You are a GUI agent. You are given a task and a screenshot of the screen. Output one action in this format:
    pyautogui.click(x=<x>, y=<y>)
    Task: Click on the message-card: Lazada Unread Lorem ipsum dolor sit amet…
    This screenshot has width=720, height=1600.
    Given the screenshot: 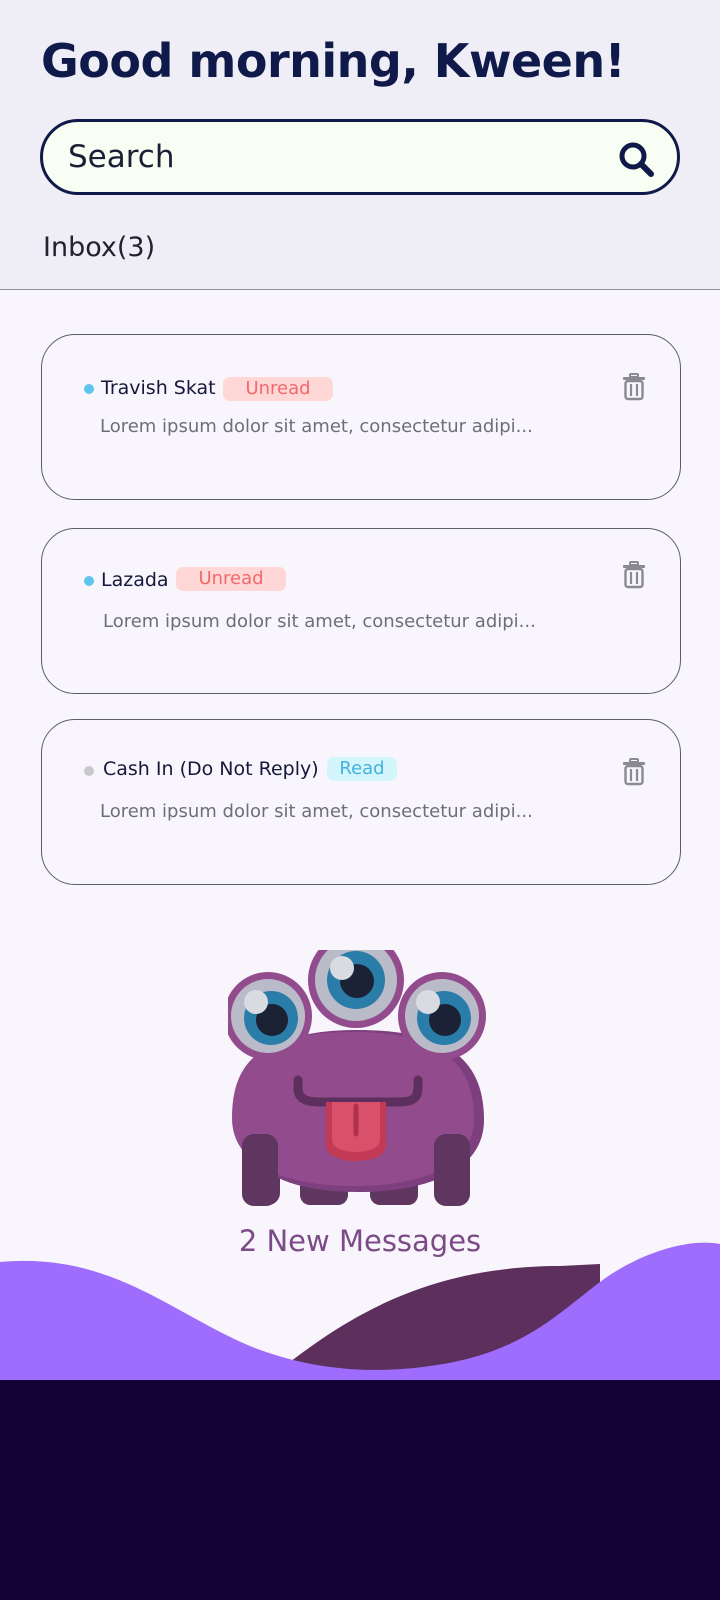 What is the action you would take?
    pyautogui.click(x=361, y=611)
    